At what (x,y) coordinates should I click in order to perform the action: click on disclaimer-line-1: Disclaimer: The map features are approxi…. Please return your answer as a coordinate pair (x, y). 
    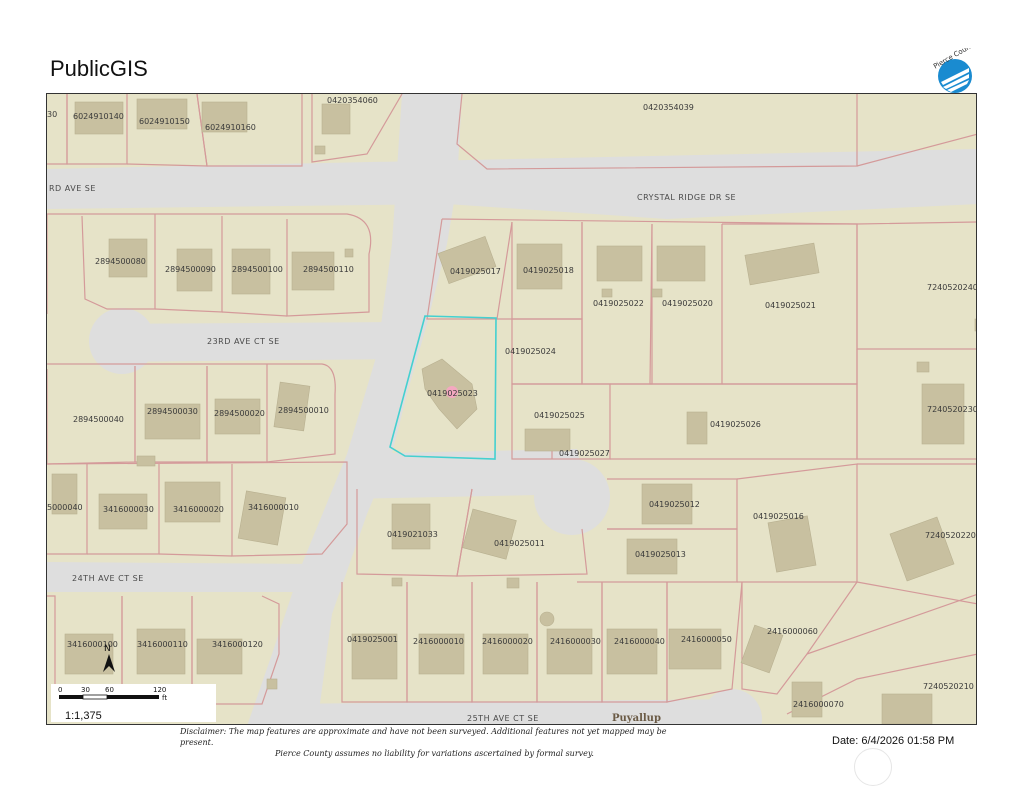
    Looking at the image, I should click on (423, 737).